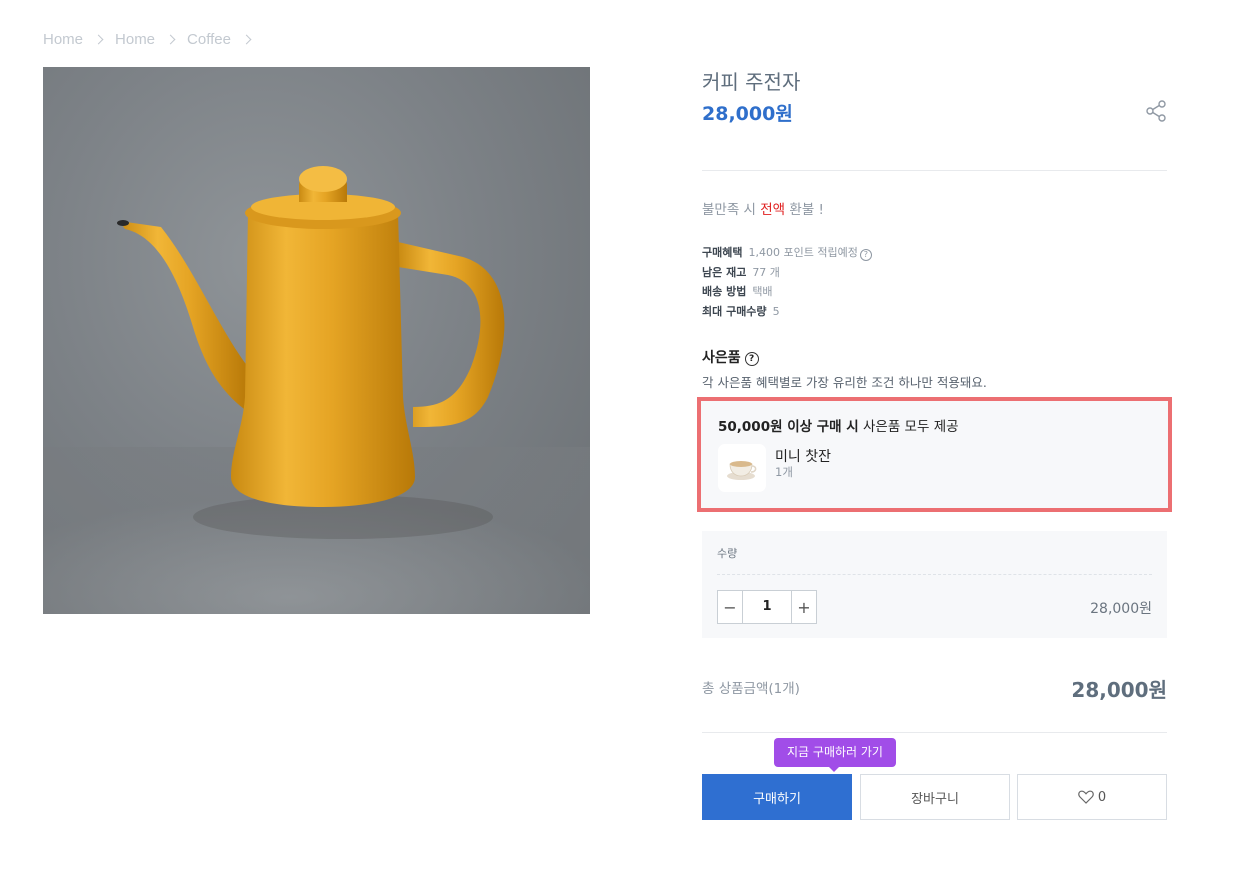  What do you see at coordinates (724, 291) in the screenshot?
I see `meta-key: 배송 방법` at bounding box center [724, 291].